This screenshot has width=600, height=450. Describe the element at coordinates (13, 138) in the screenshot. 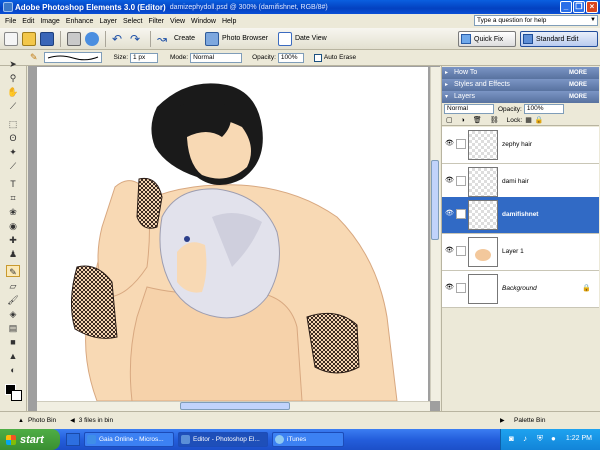

I see `lasso-tool-icon: ʘ` at that location.